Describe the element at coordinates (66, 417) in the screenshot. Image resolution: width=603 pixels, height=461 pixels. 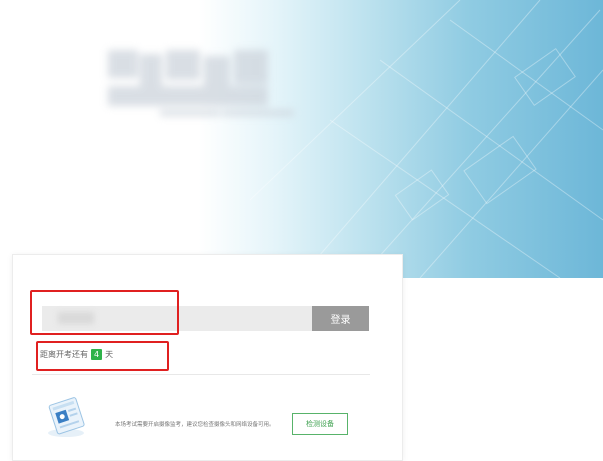
I see `exam-device-icon` at that location.